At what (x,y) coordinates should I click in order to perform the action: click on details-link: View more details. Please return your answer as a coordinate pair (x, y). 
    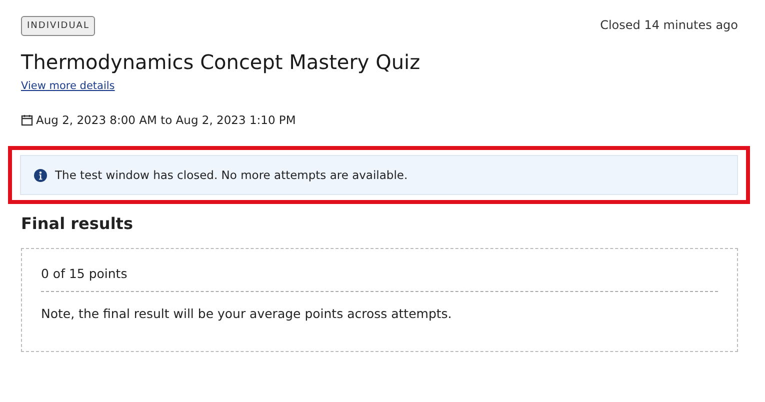
    Looking at the image, I should click on (68, 86).